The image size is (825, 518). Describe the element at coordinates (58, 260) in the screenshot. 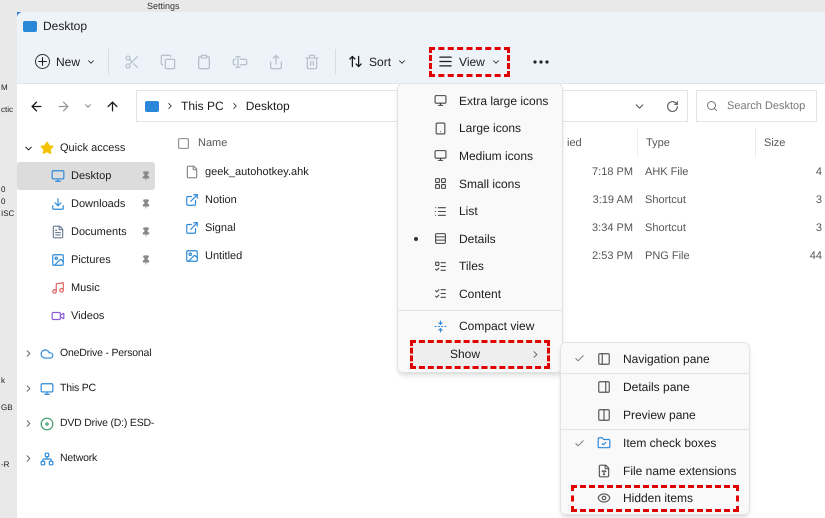

I see `picture-icon` at that location.